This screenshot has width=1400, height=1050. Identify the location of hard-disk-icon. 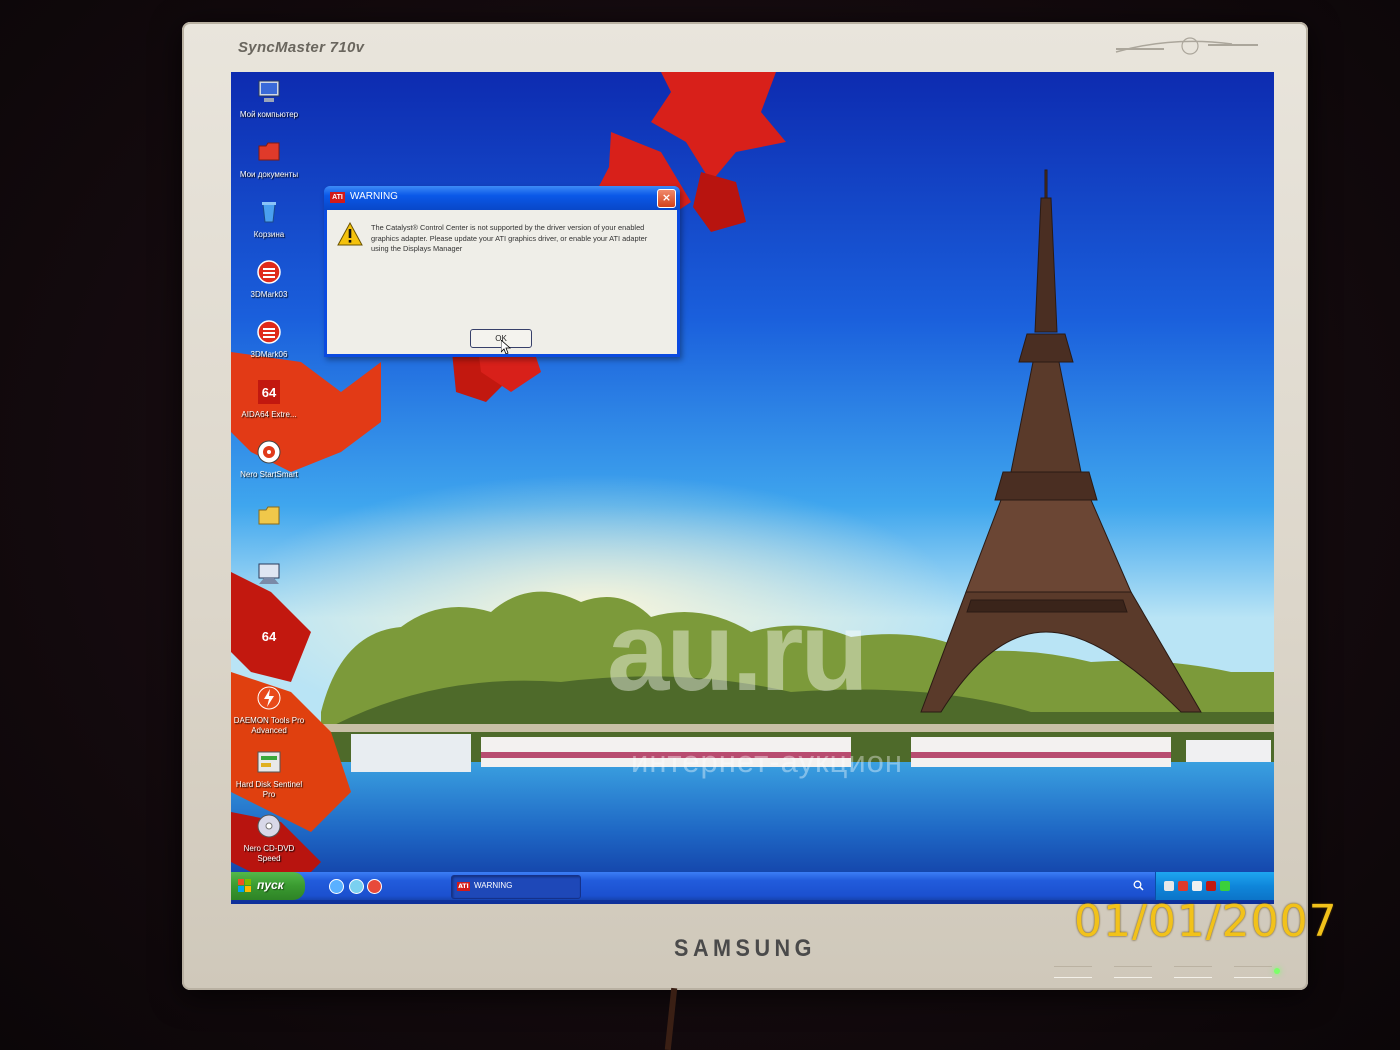
(269, 762).